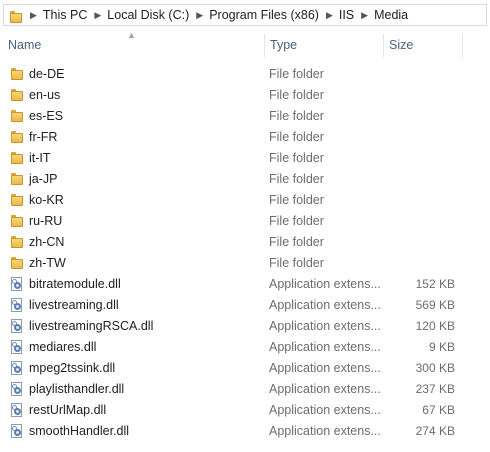 This screenshot has height=452, width=490. I want to click on file-name: ja-JP, so click(43, 179).